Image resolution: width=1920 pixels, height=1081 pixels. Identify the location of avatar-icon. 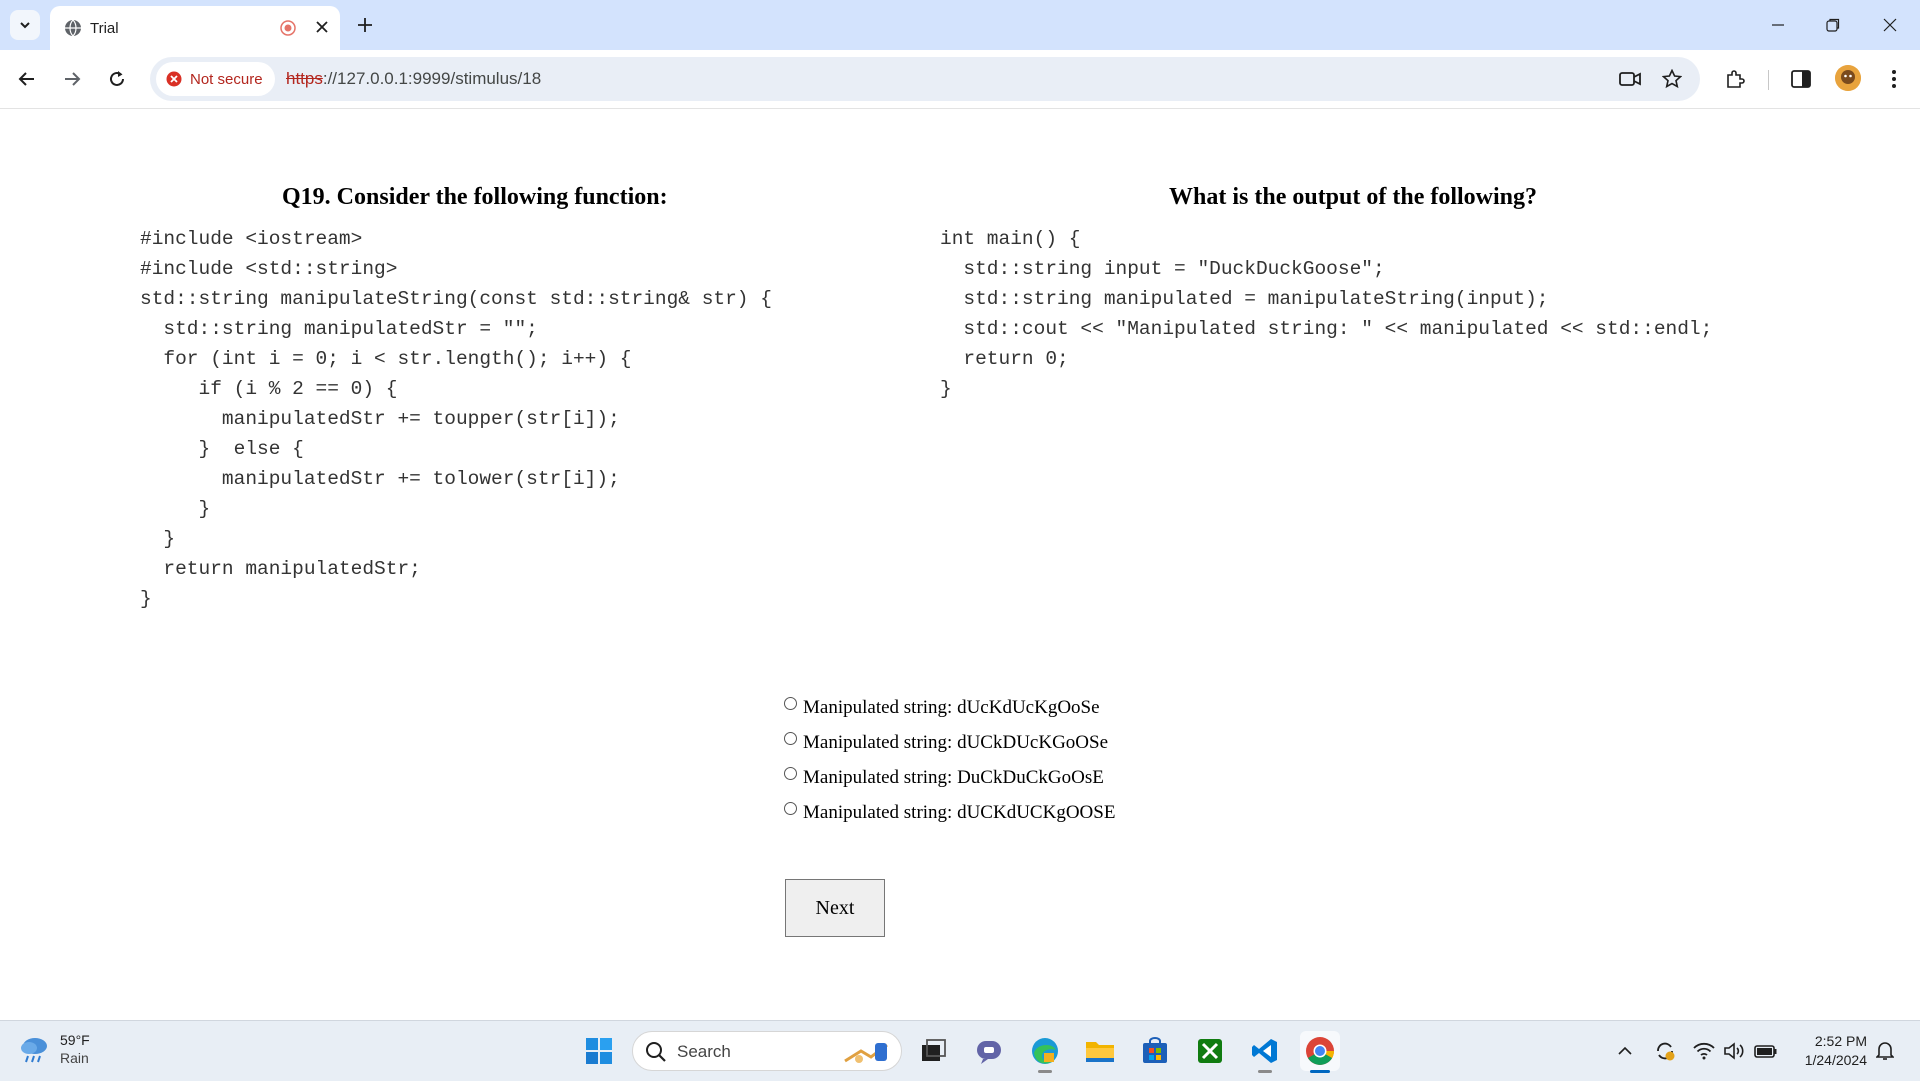
(1848, 78).